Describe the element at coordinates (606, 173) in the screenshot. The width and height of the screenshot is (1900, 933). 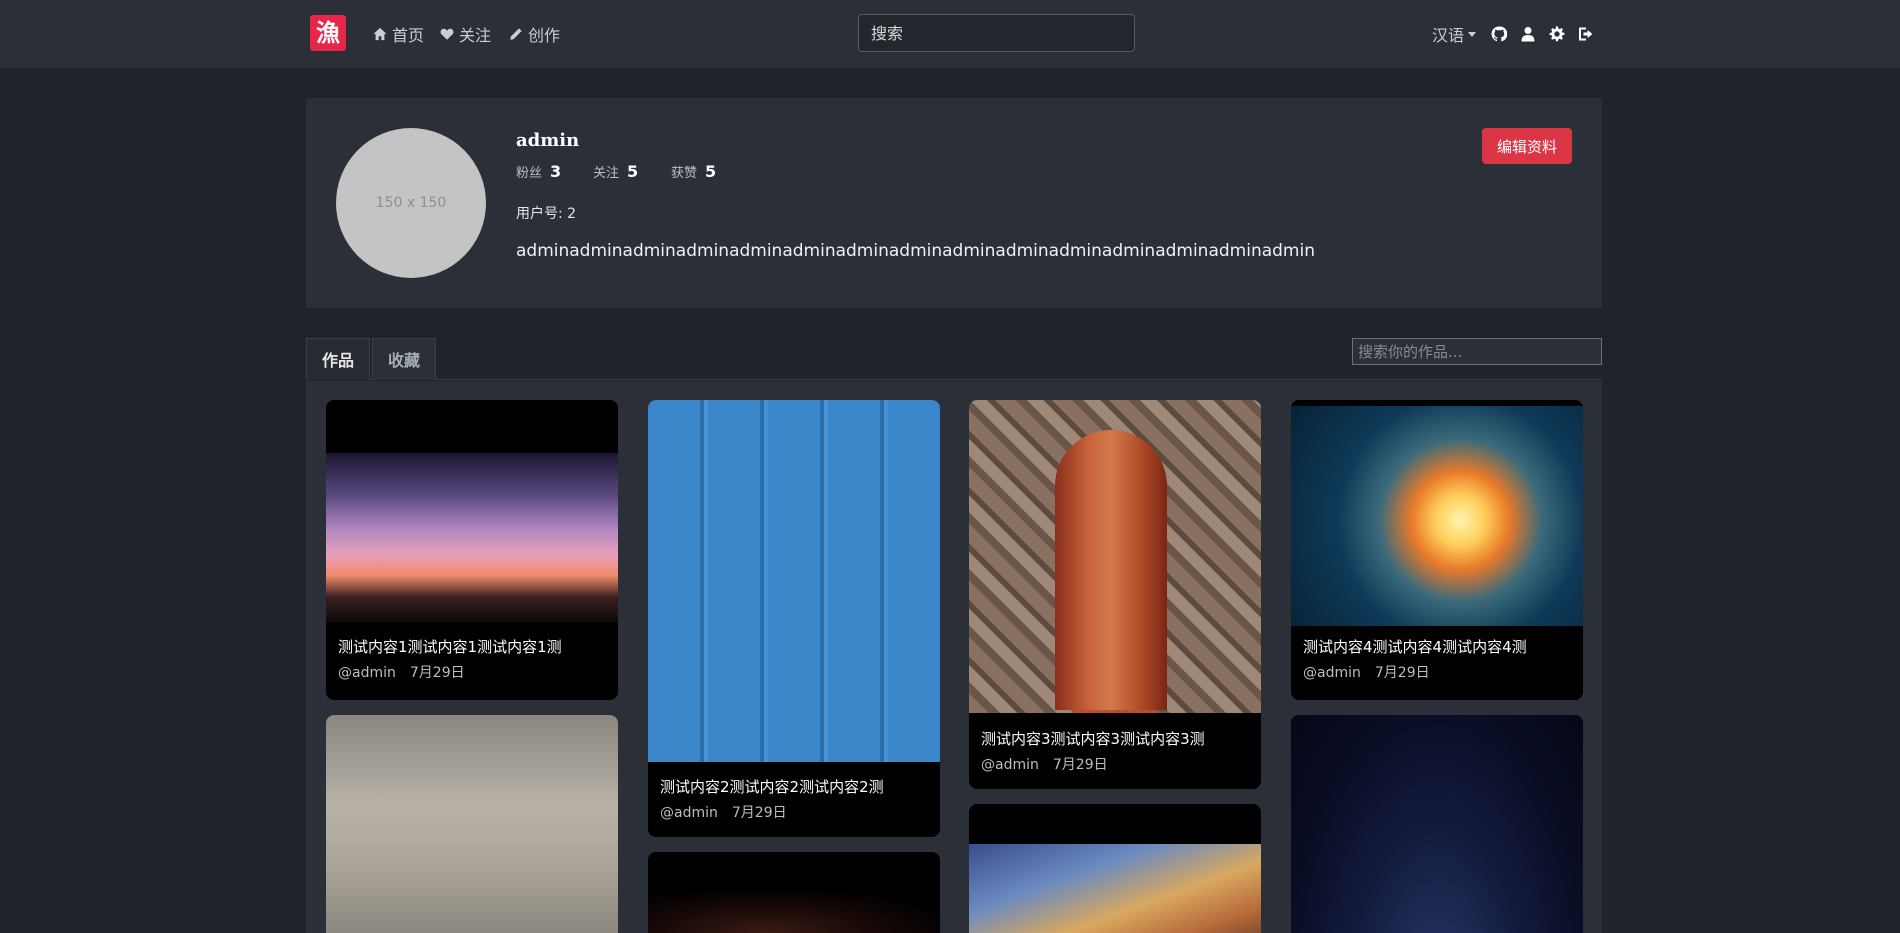
I see `stat-following-label: 关注` at that location.